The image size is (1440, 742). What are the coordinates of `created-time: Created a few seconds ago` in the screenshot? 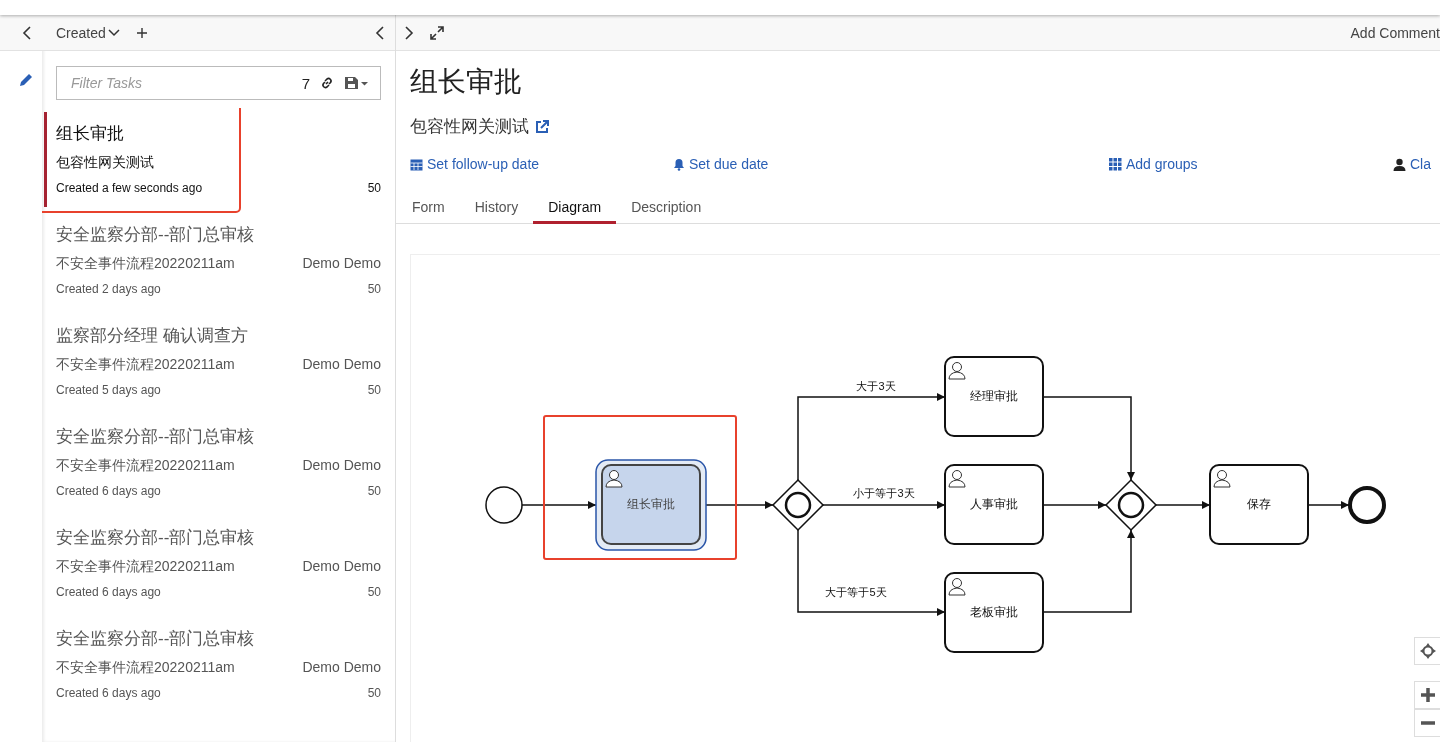 It's located at (129, 188).